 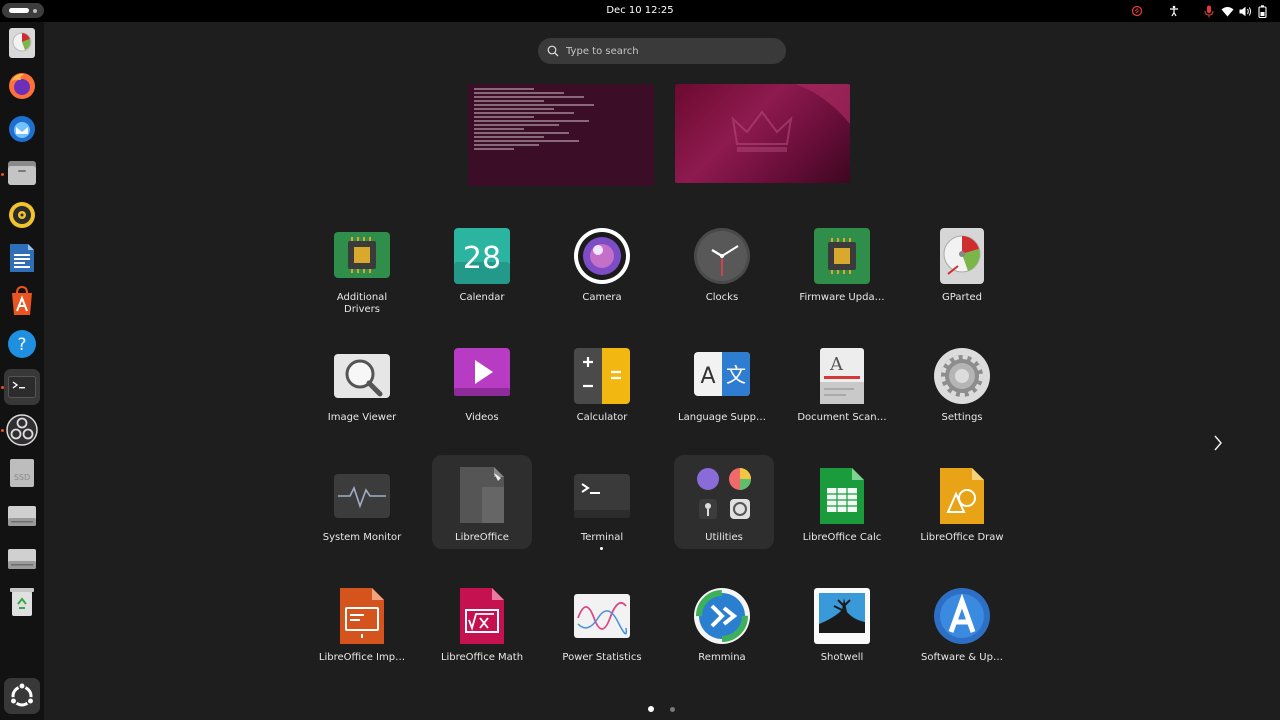 I want to click on date-time: Dec 10 12:25, so click(x=640, y=11).